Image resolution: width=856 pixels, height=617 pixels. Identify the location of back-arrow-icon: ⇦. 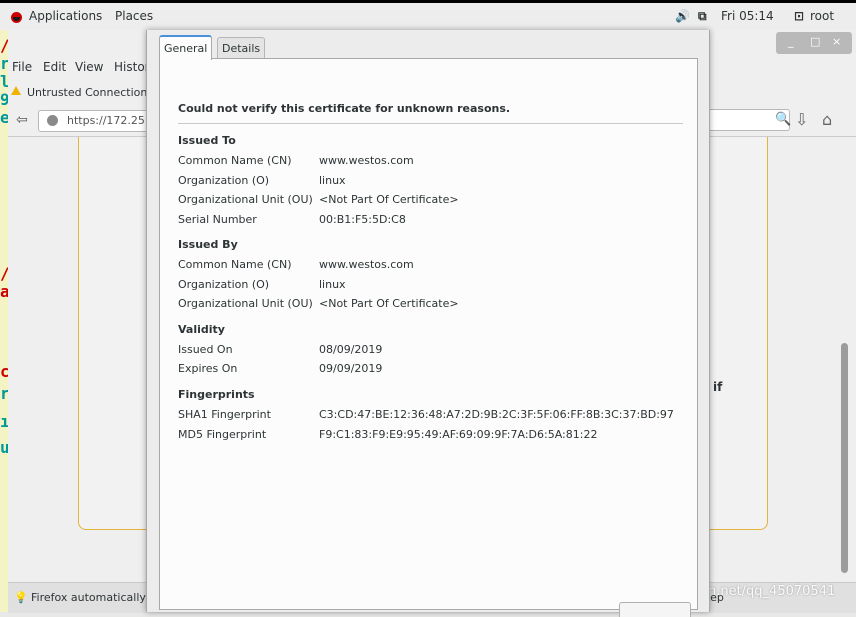
(22, 120).